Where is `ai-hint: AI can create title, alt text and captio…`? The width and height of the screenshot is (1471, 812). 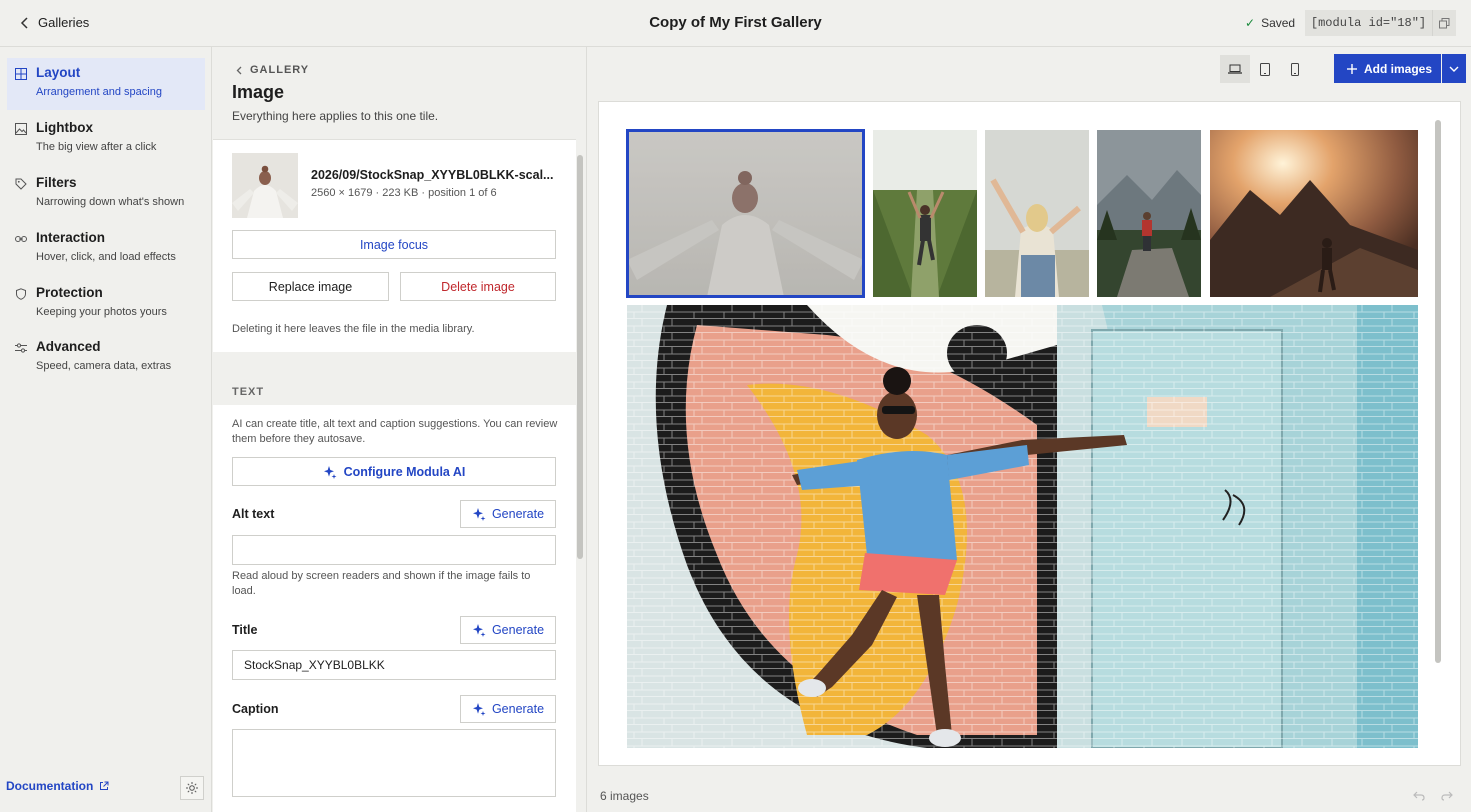
ai-hint: AI can create title, alt text and captio… is located at coordinates (395, 431).